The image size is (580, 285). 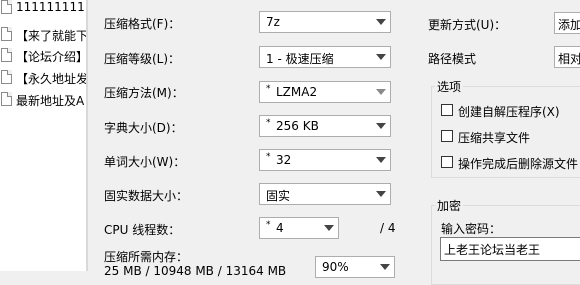 What do you see at coordinates (325, 160) in the screenshot?
I see `word-size-select: * 32` at bounding box center [325, 160].